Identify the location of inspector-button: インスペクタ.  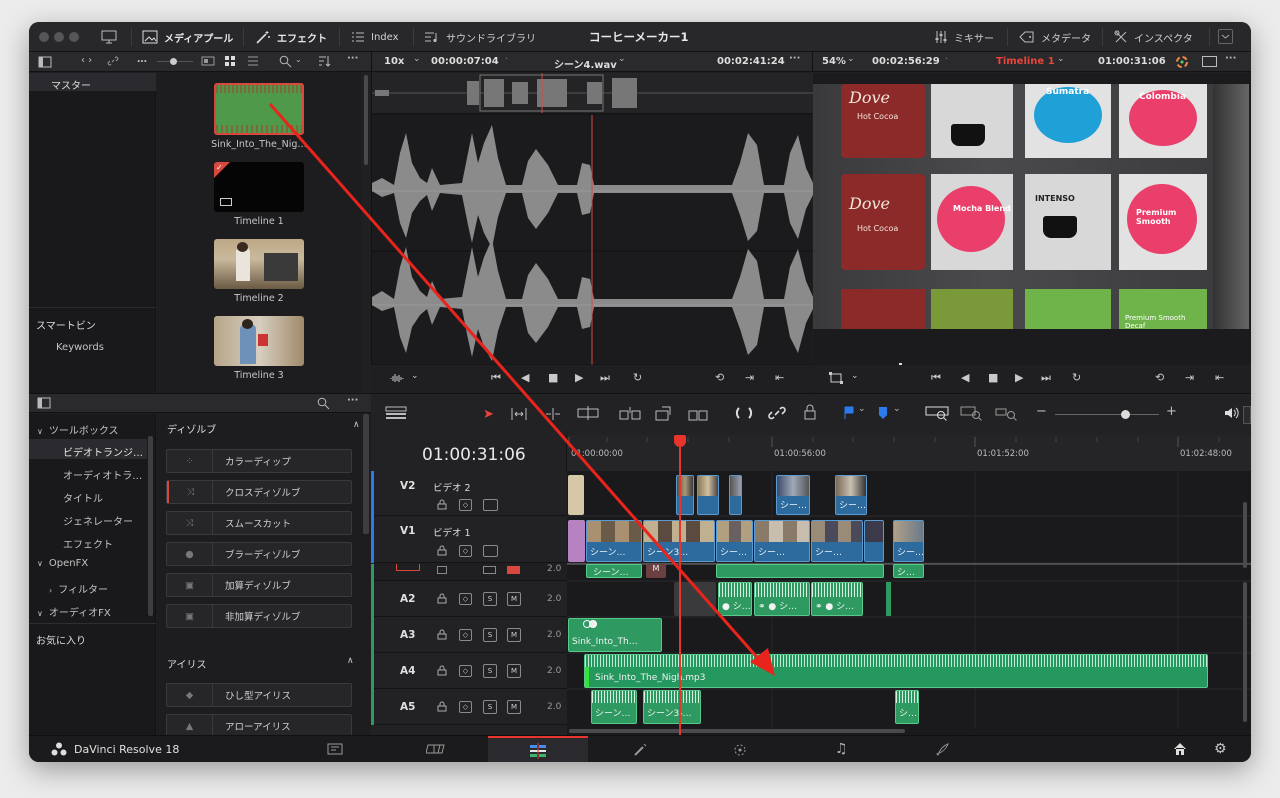
(1153, 37).